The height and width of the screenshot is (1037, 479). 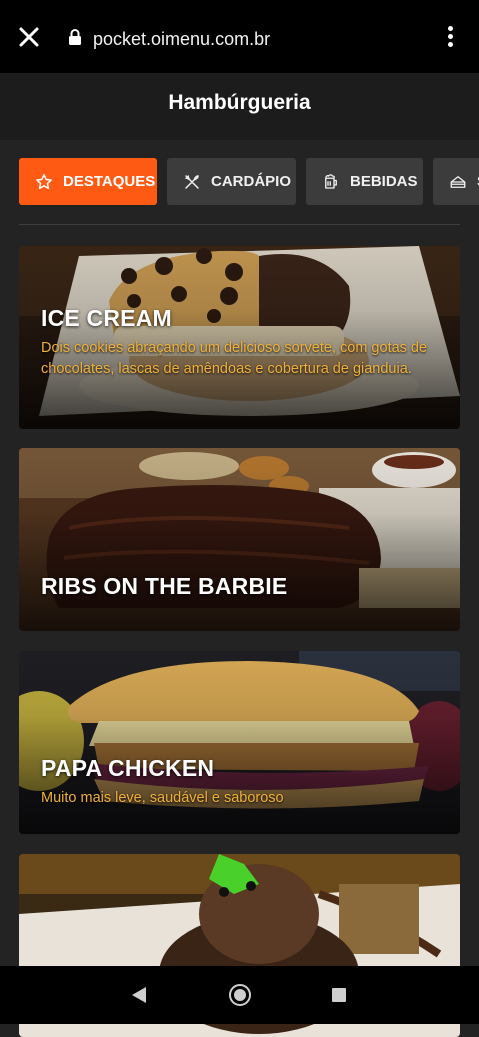 What do you see at coordinates (109, 181) in the screenshot?
I see `tab-label: DESTAQUES` at bounding box center [109, 181].